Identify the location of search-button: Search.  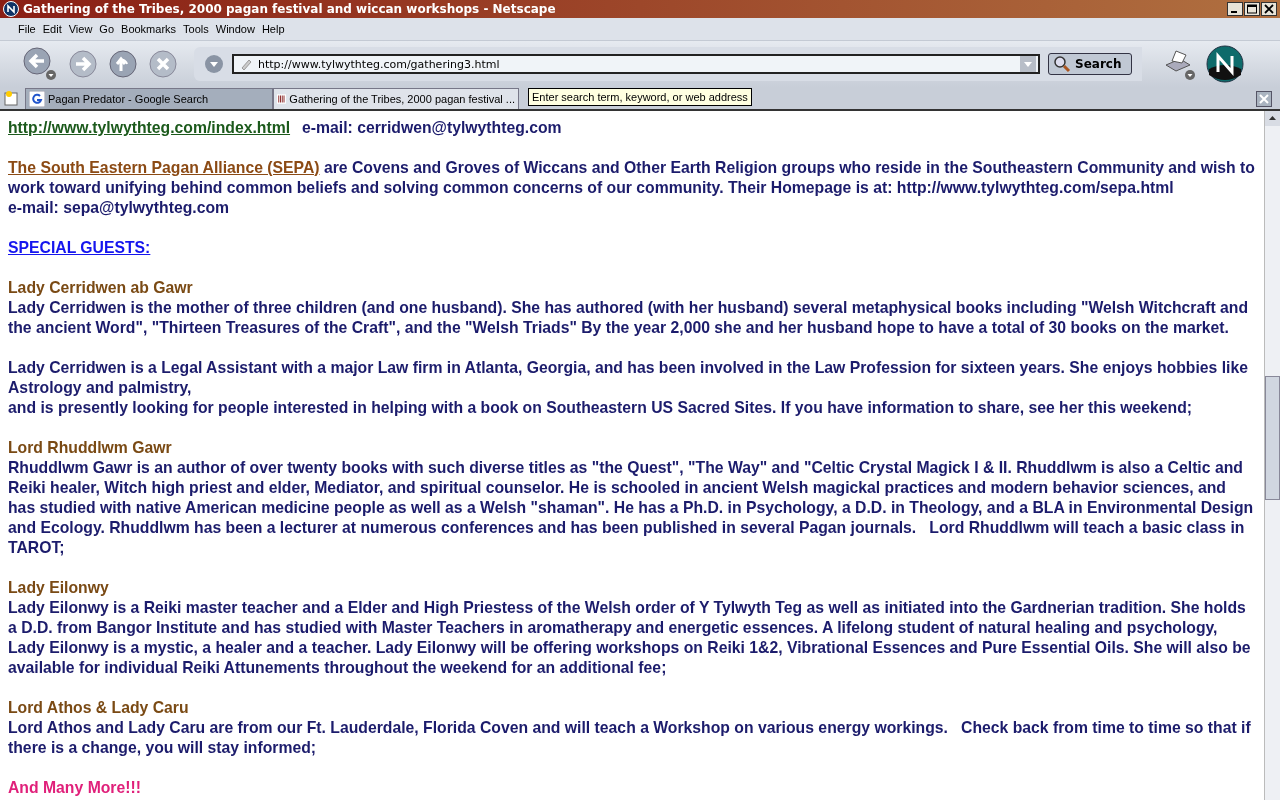
(1090, 64).